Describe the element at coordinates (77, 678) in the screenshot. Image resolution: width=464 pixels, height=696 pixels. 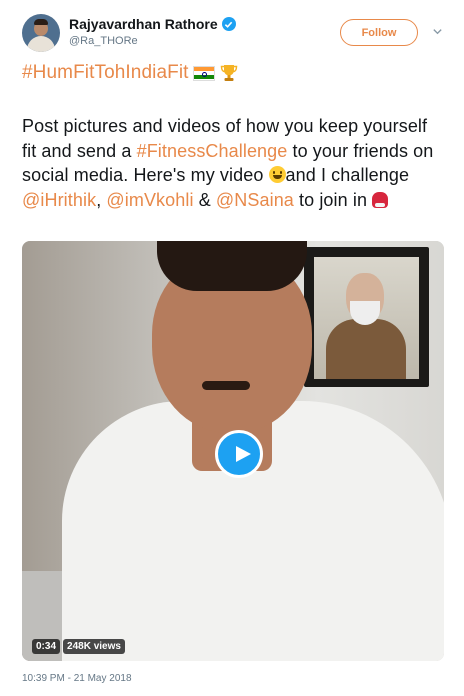
I see `tweet-timestamp: 10:39 PM - 21 May 2018` at that location.